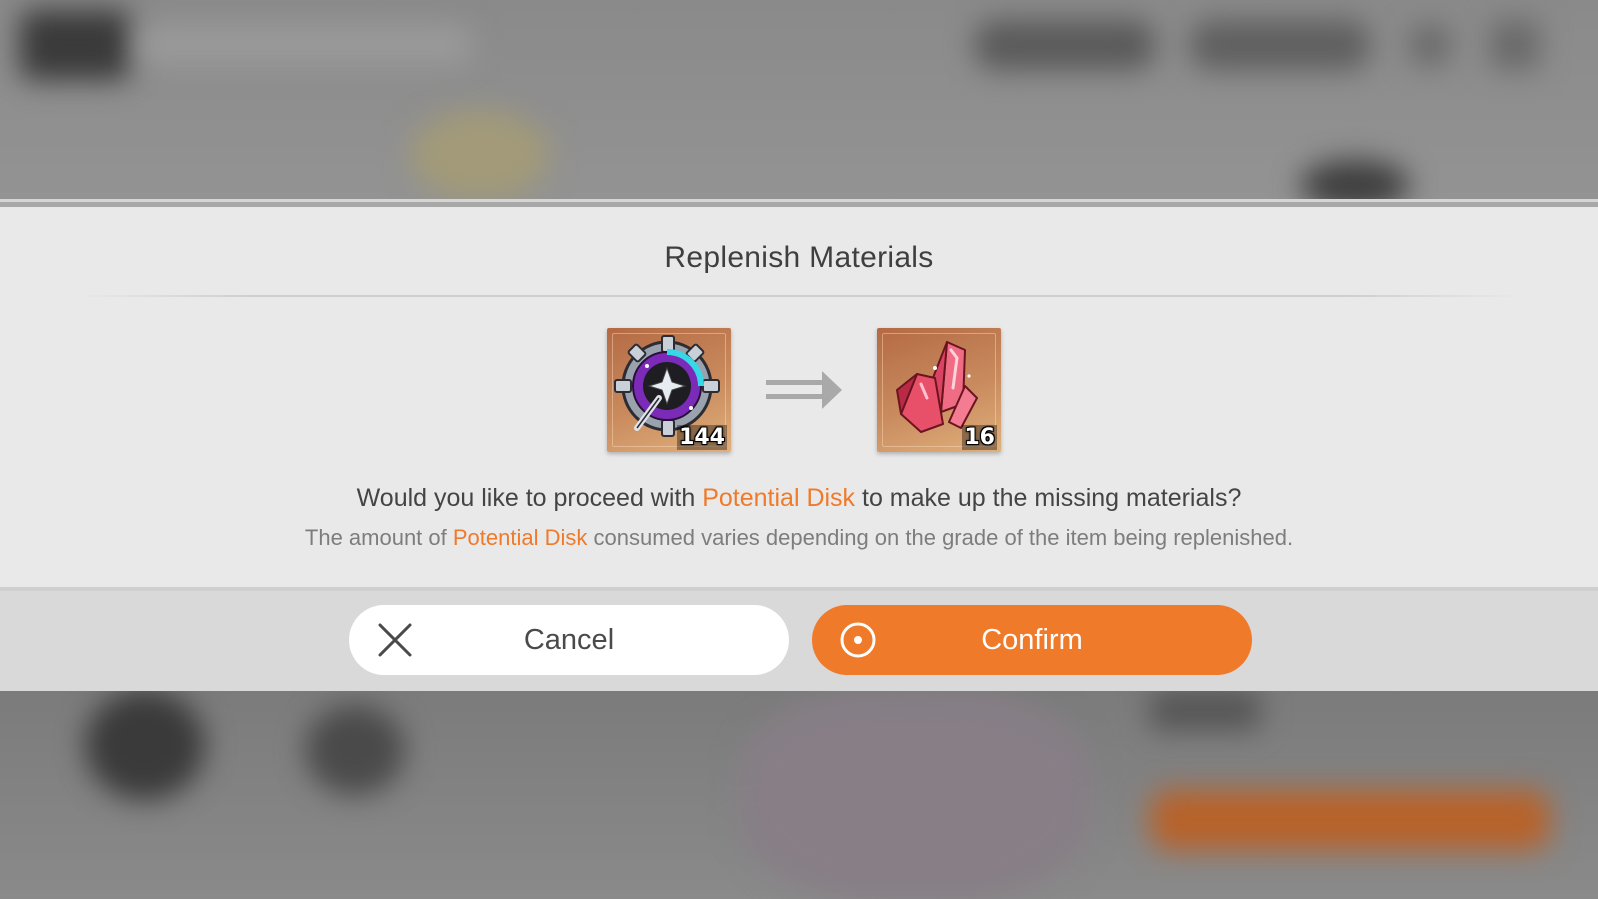  Describe the element at coordinates (702, 437) in the screenshot. I see `source-item-quantity: 144` at that location.